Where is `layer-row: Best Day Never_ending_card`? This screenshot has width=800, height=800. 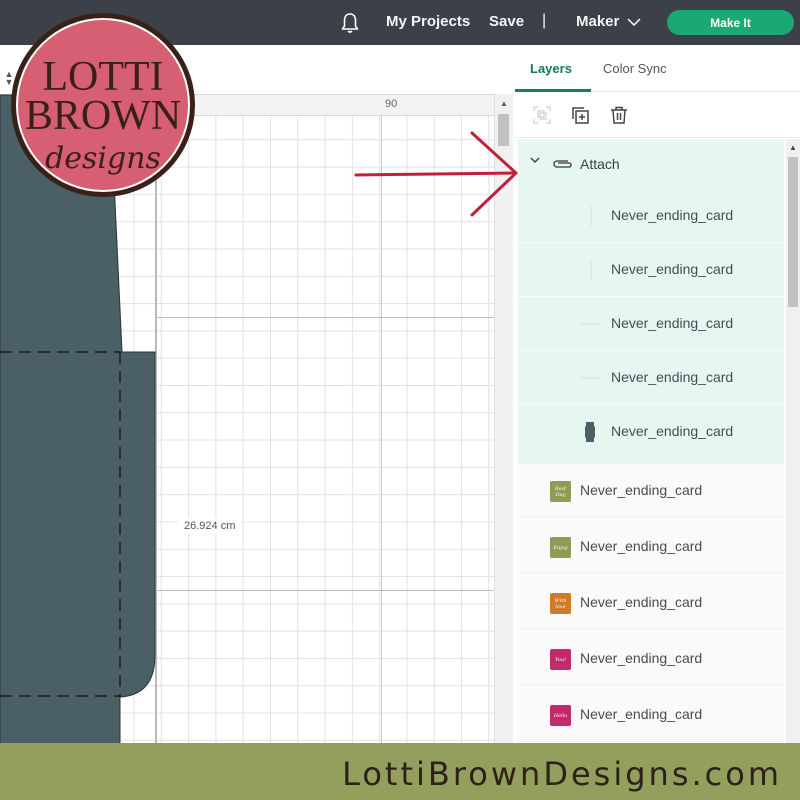
layer-row: Best Day Never_ending_card is located at coordinates (651, 491).